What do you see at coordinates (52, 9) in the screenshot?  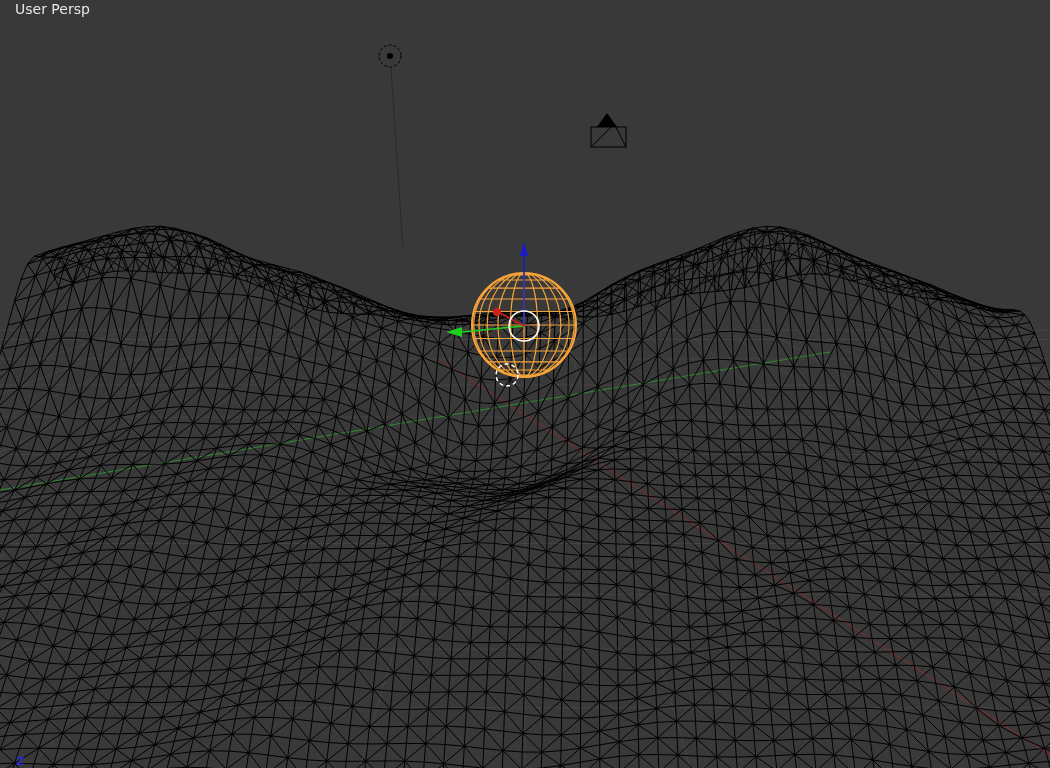 I see `view-label: User Persp` at bounding box center [52, 9].